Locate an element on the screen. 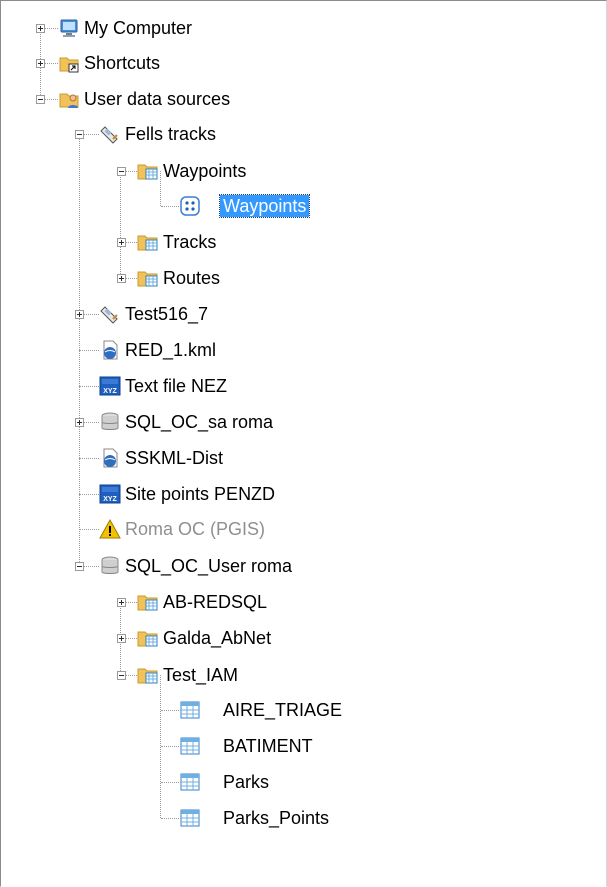  tree-node-label: RED_1.kml is located at coordinates (170, 350).